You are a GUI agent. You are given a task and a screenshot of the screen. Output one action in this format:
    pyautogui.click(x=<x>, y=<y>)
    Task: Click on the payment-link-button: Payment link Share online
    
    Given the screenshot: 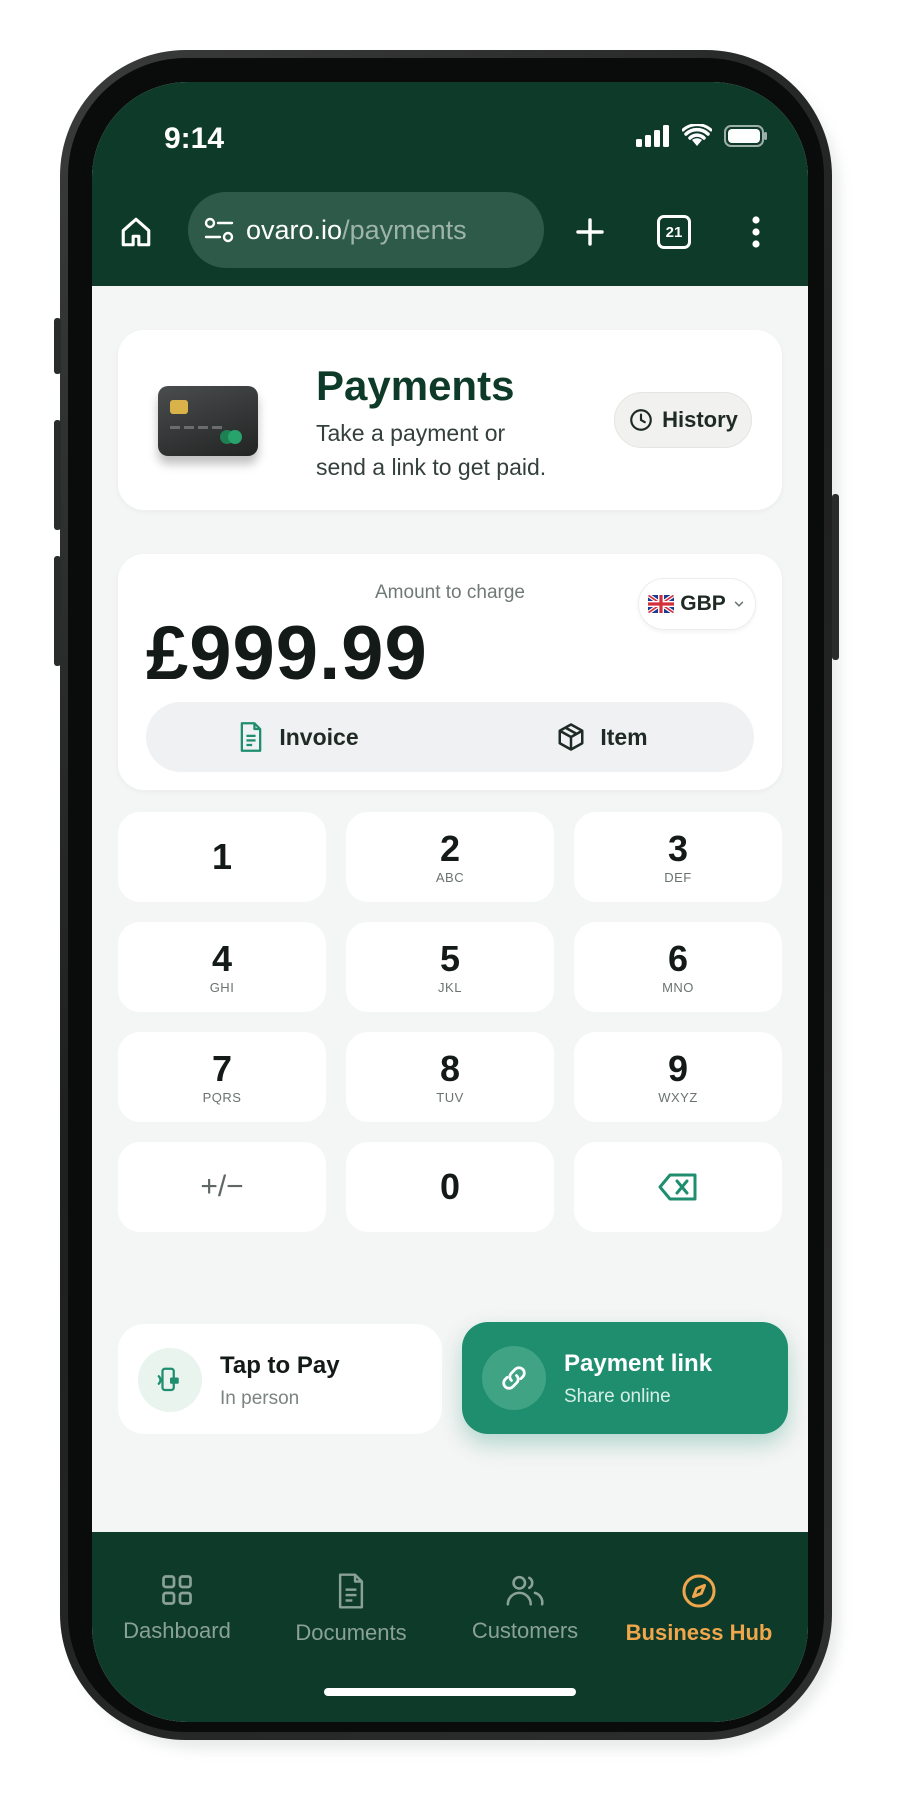 What is the action you would take?
    pyautogui.click(x=625, y=1378)
    